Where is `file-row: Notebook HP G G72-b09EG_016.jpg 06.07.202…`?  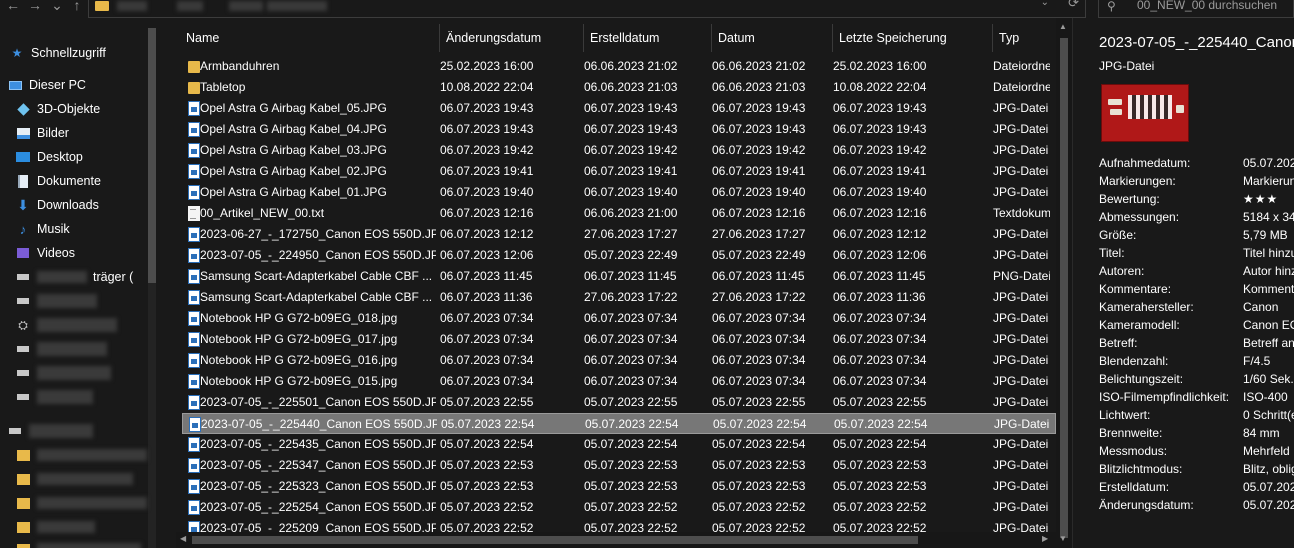
file-row: Notebook HP G G72-b09EG_016.jpg 06.07.202… is located at coordinates (619, 360).